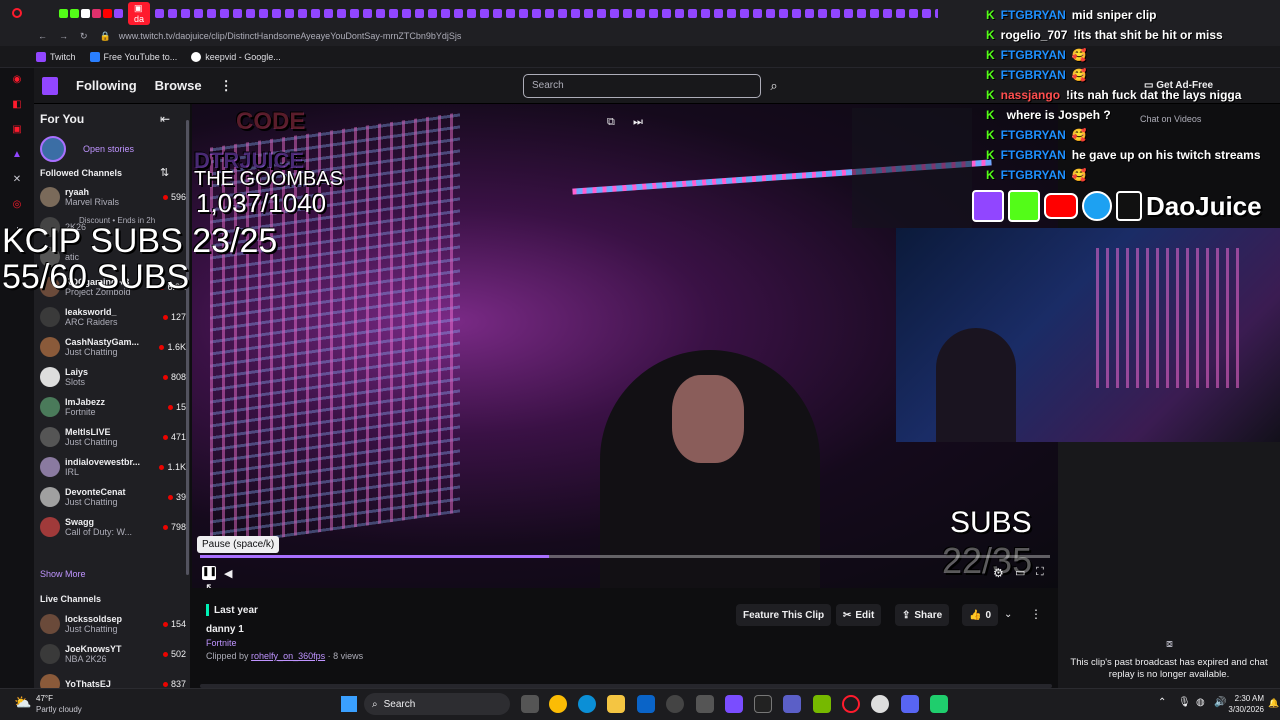  Describe the element at coordinates (792, 704) in the screenshot. I see `teams-icon` at that location.